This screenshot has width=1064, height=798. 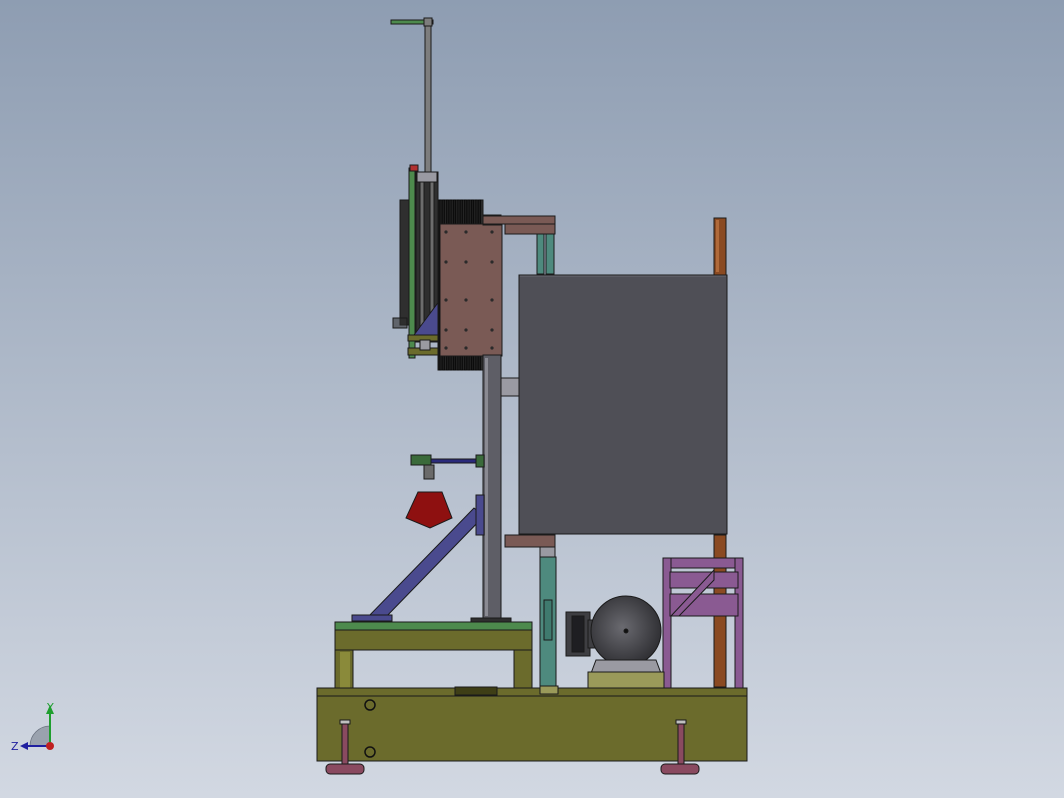 I want to click on y-axis-label: Y, so click(x=50, y=707).